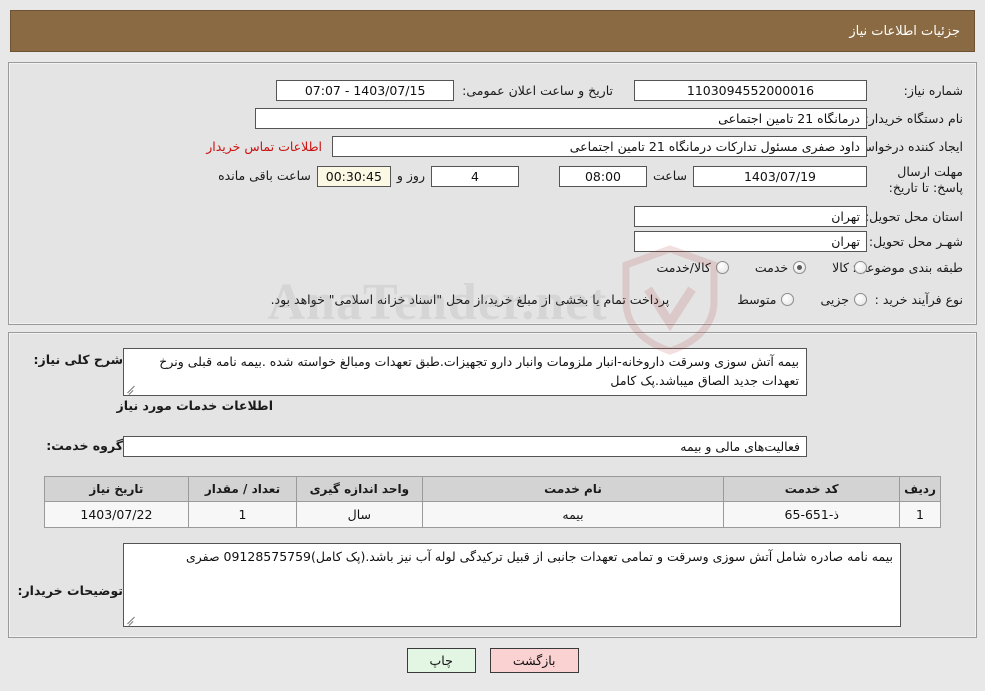 This screenshot has height=691, width=985. I want to click on process-option-jozi: جزیی, so click(843, 299).